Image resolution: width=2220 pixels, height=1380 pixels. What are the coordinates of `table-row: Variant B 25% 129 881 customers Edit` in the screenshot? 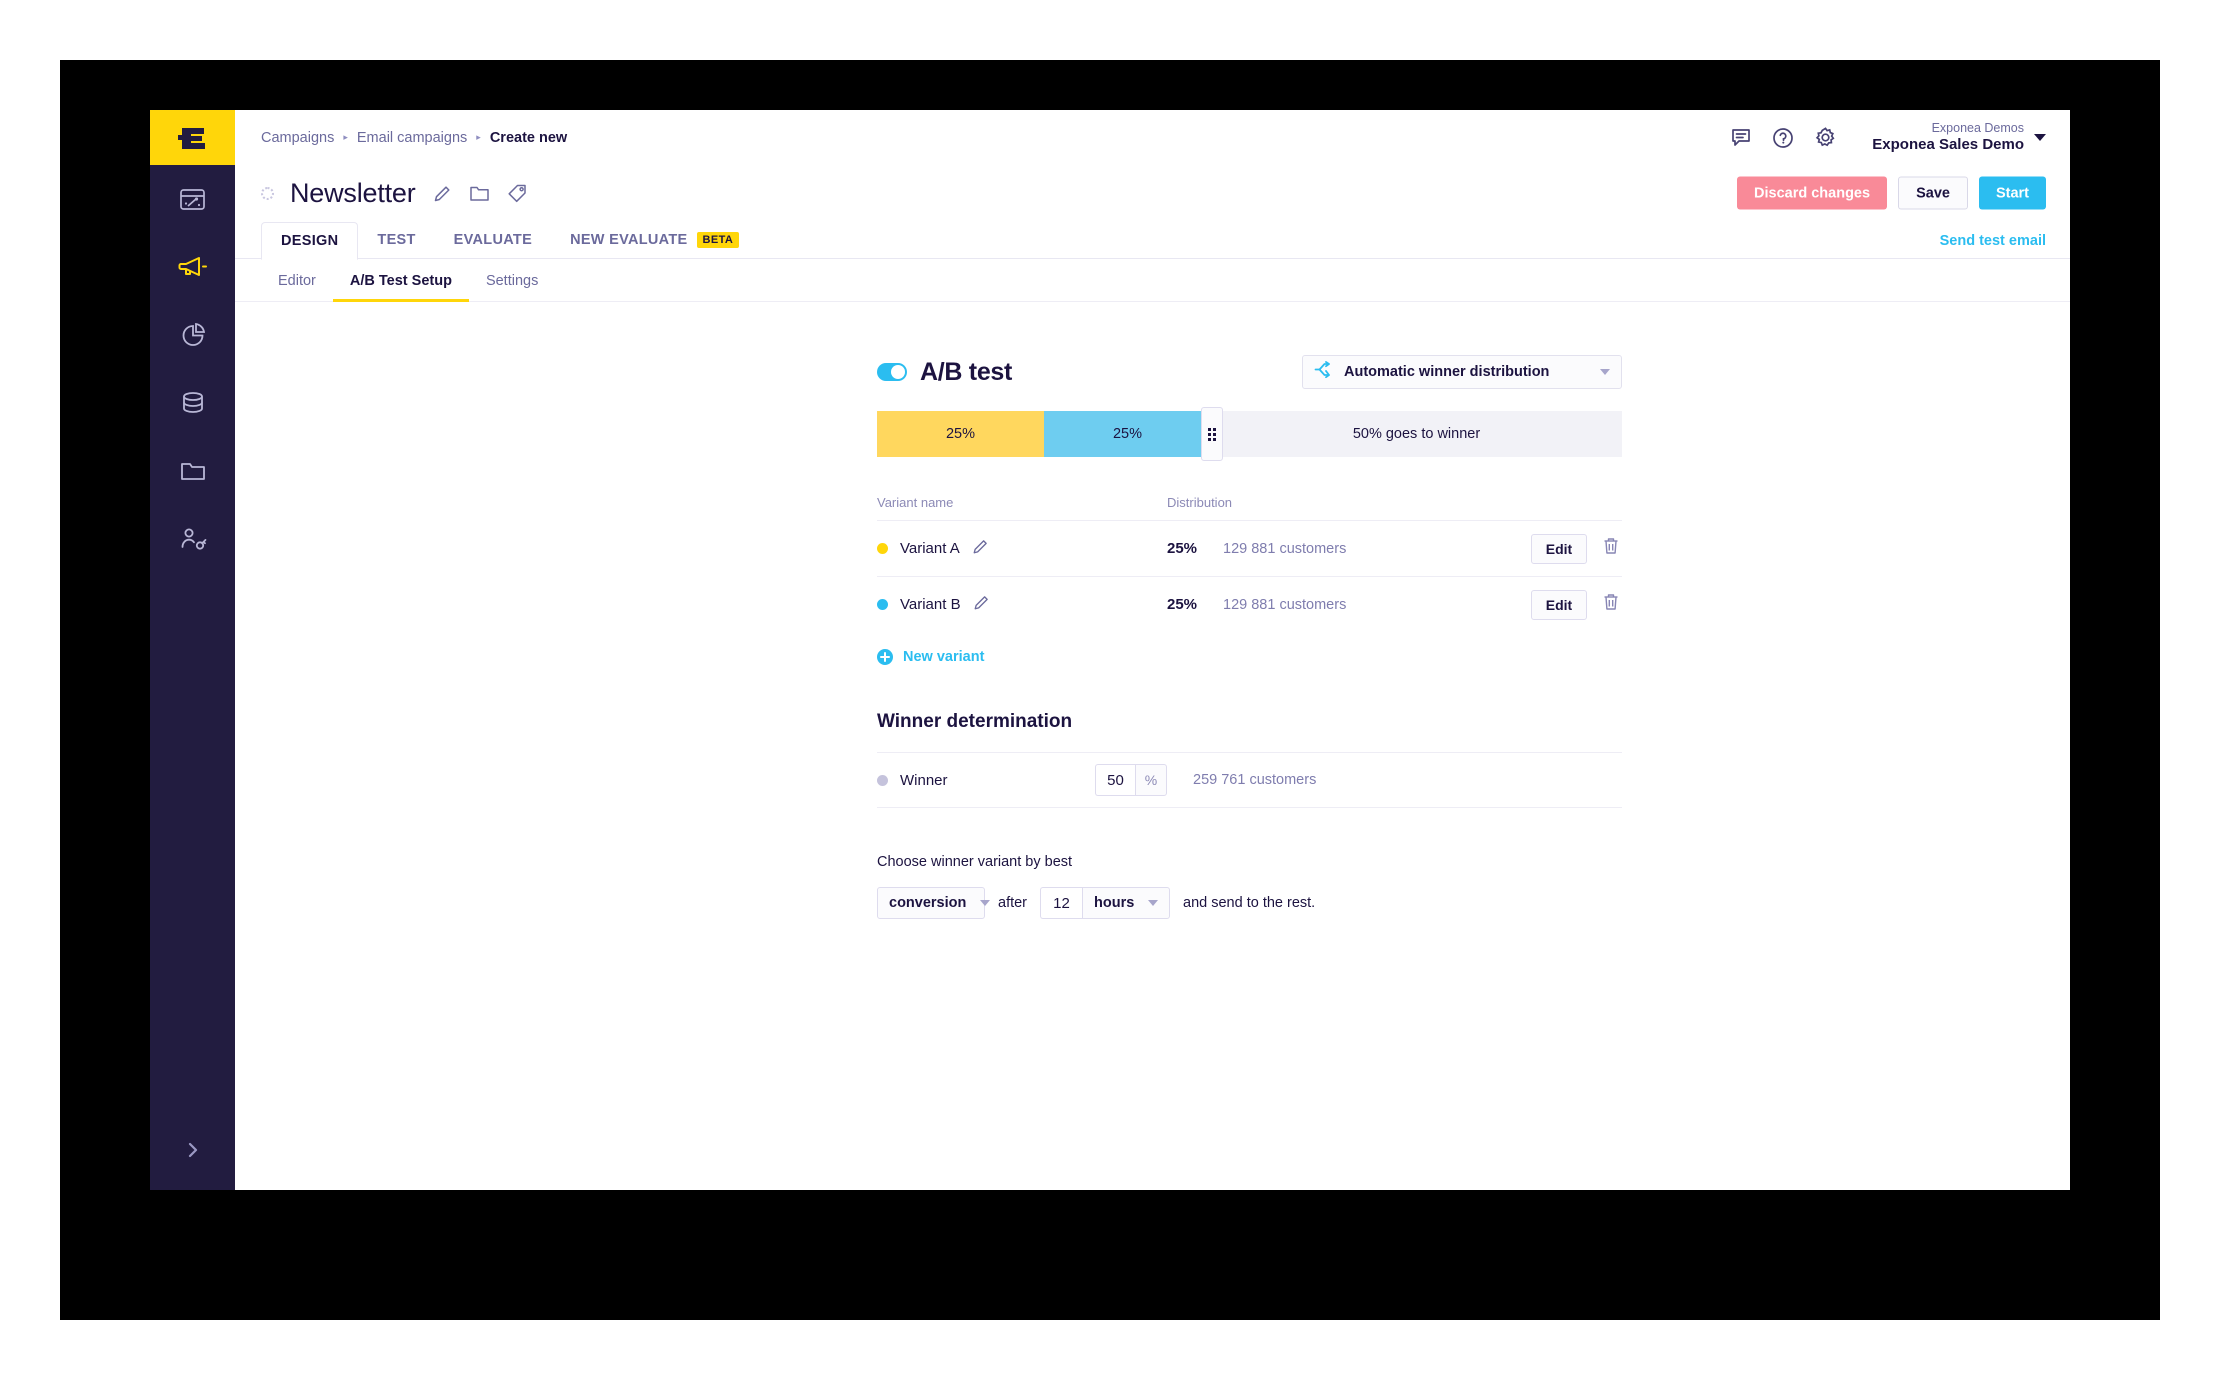 It's located at (1249, 604).